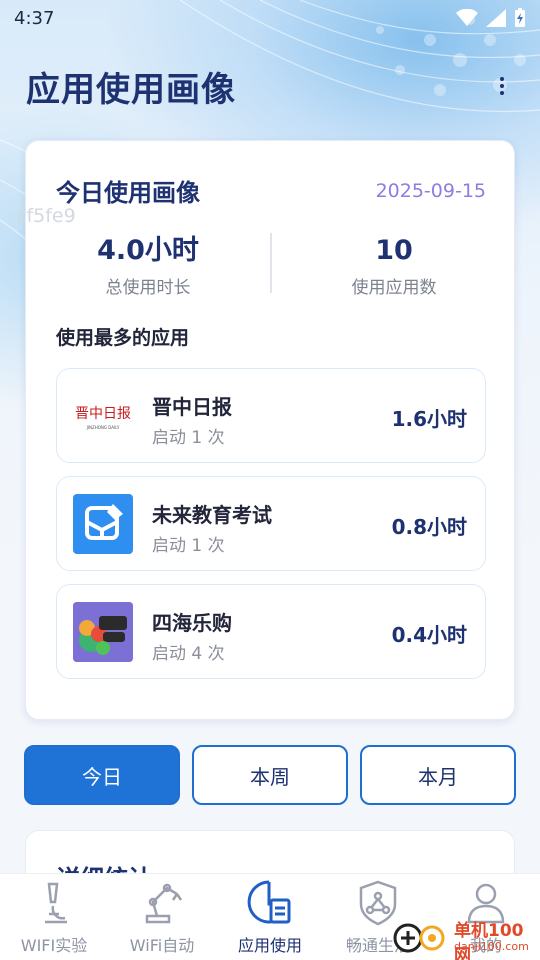 This screenshot has height=960, width=540. I want to click on overlay-ghost-text: cf5fe9, so click(46, 216).